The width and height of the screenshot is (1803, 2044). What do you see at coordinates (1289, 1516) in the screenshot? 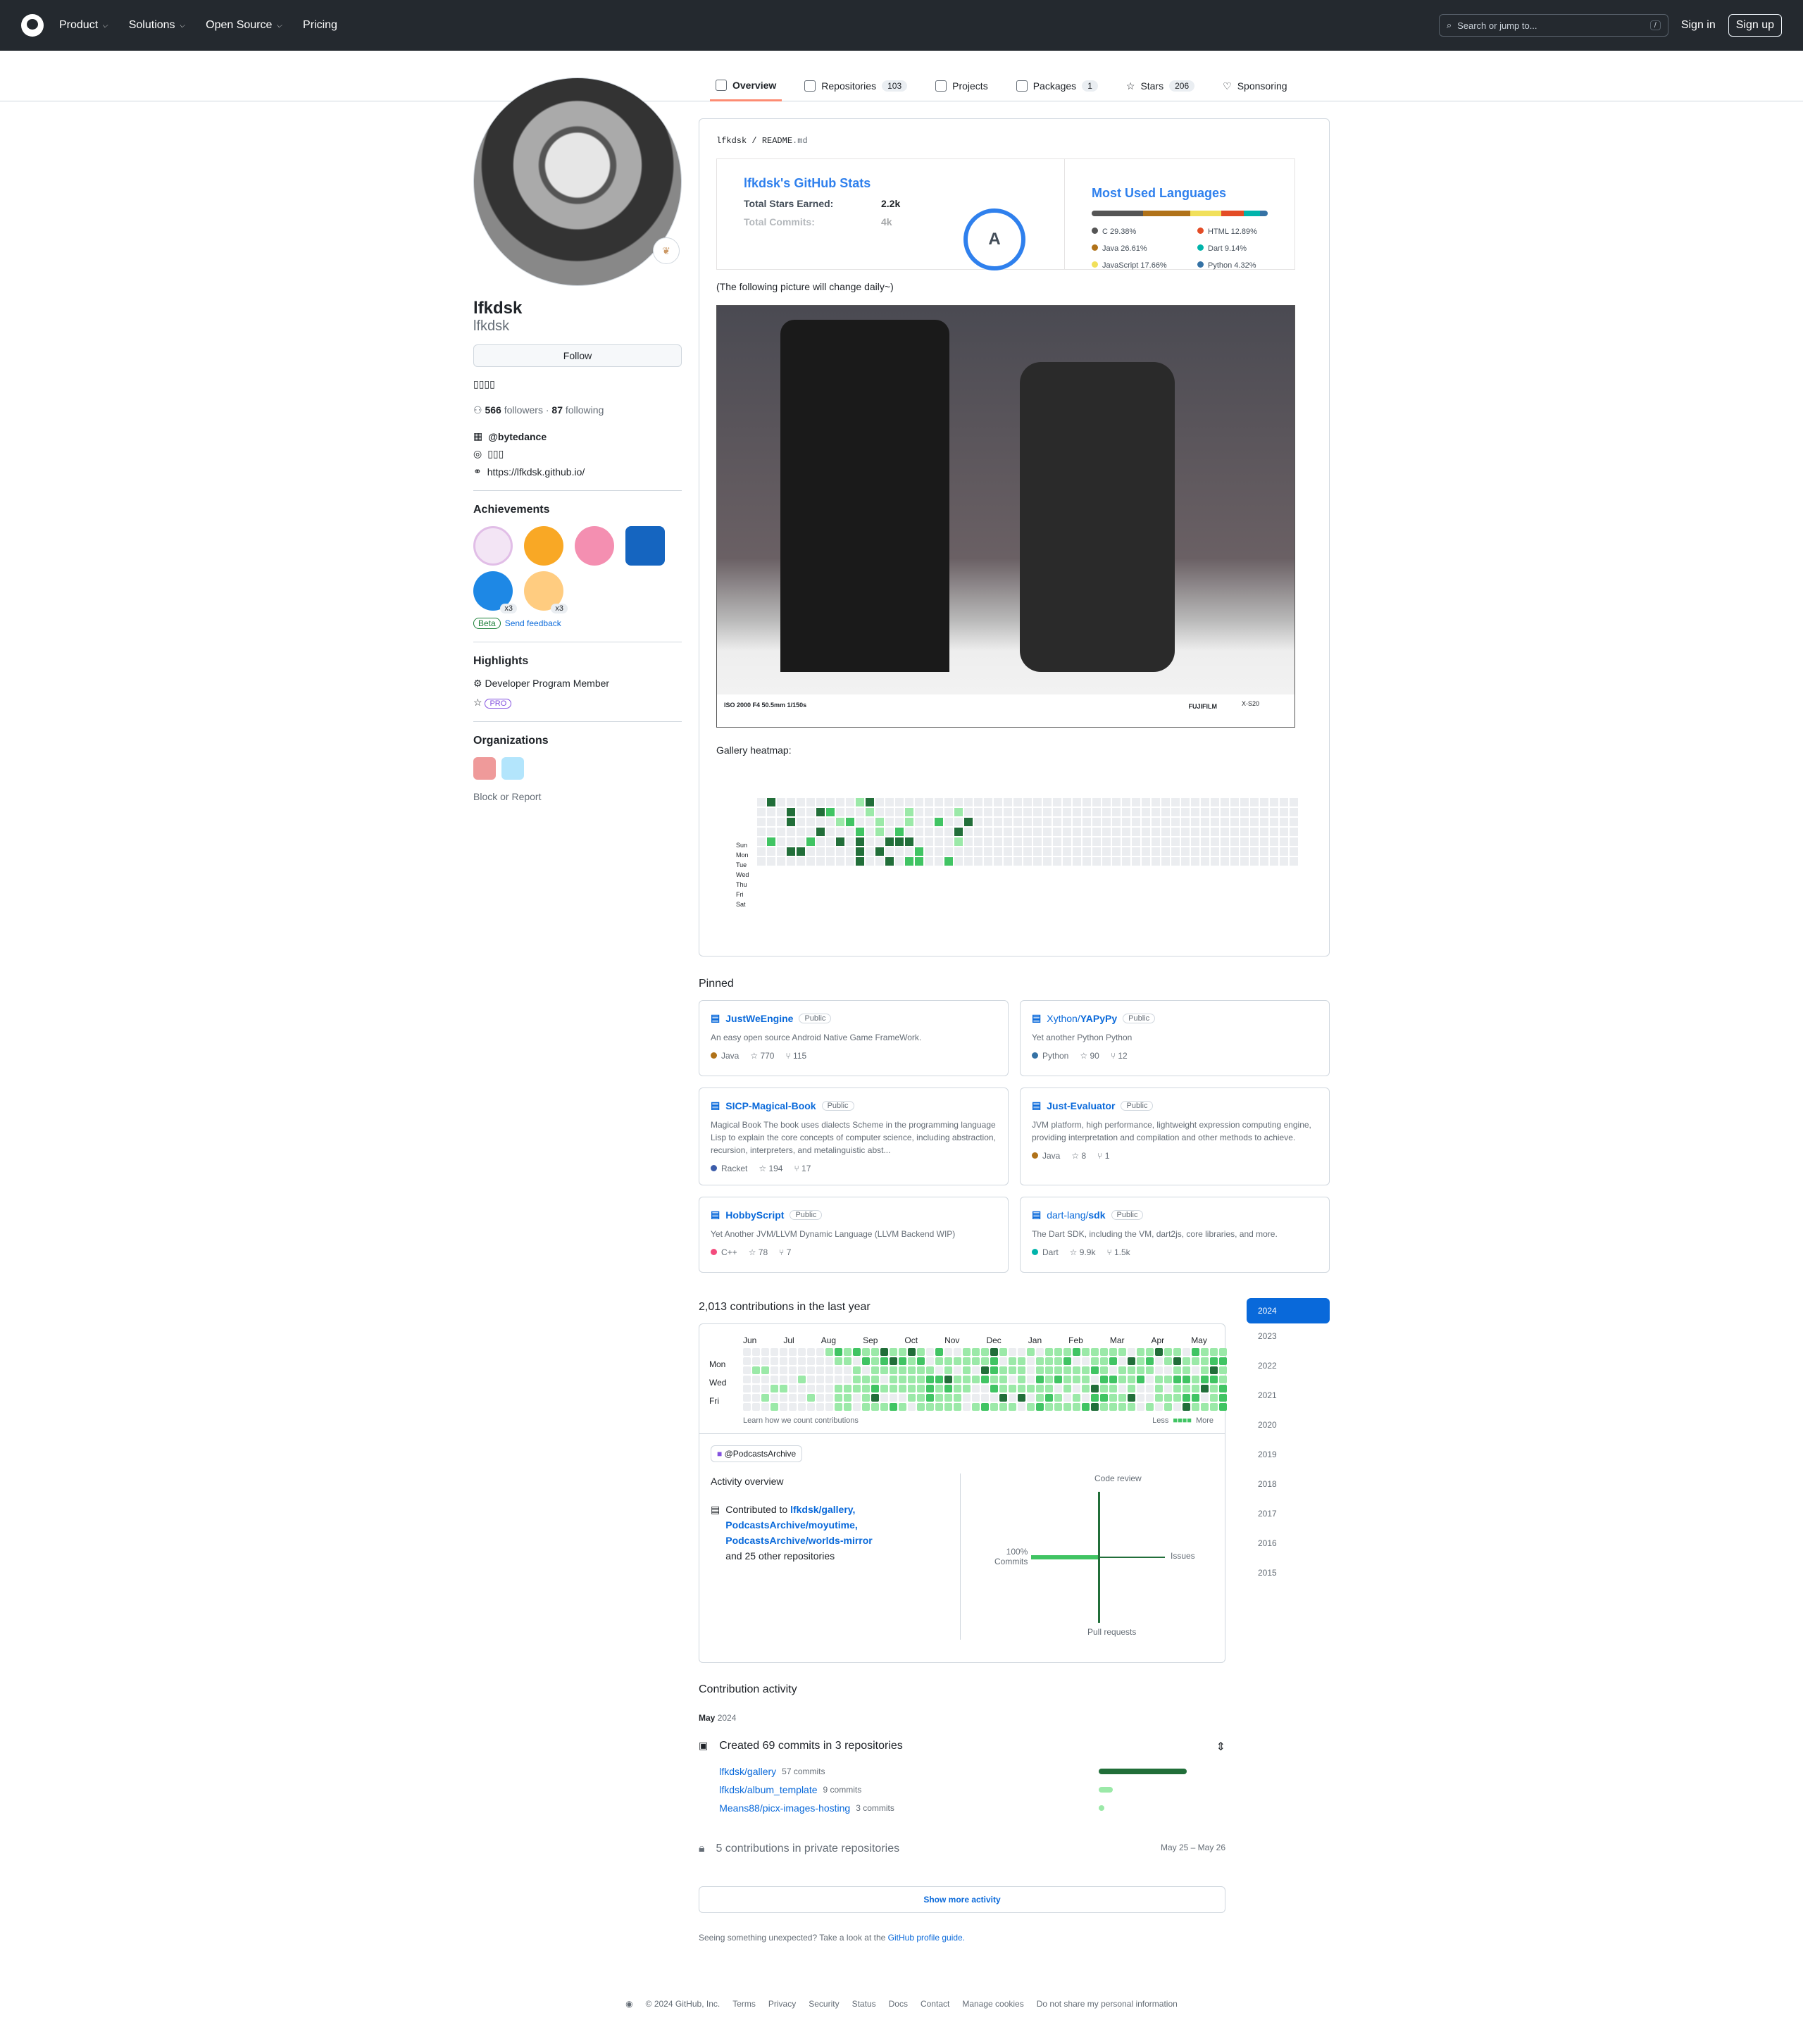
I see `year-link: 2017` at bounding box center [1289, 1516].